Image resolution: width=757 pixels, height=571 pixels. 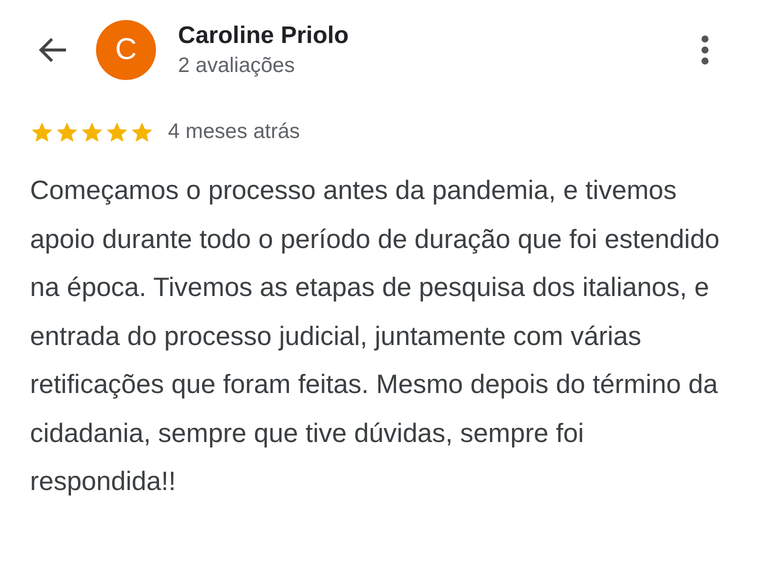 What do you see at coordinates (264, 36) in the screenshot?
I see `reviewer-name: Caroline Priolo` at bounding box center [264, 36].